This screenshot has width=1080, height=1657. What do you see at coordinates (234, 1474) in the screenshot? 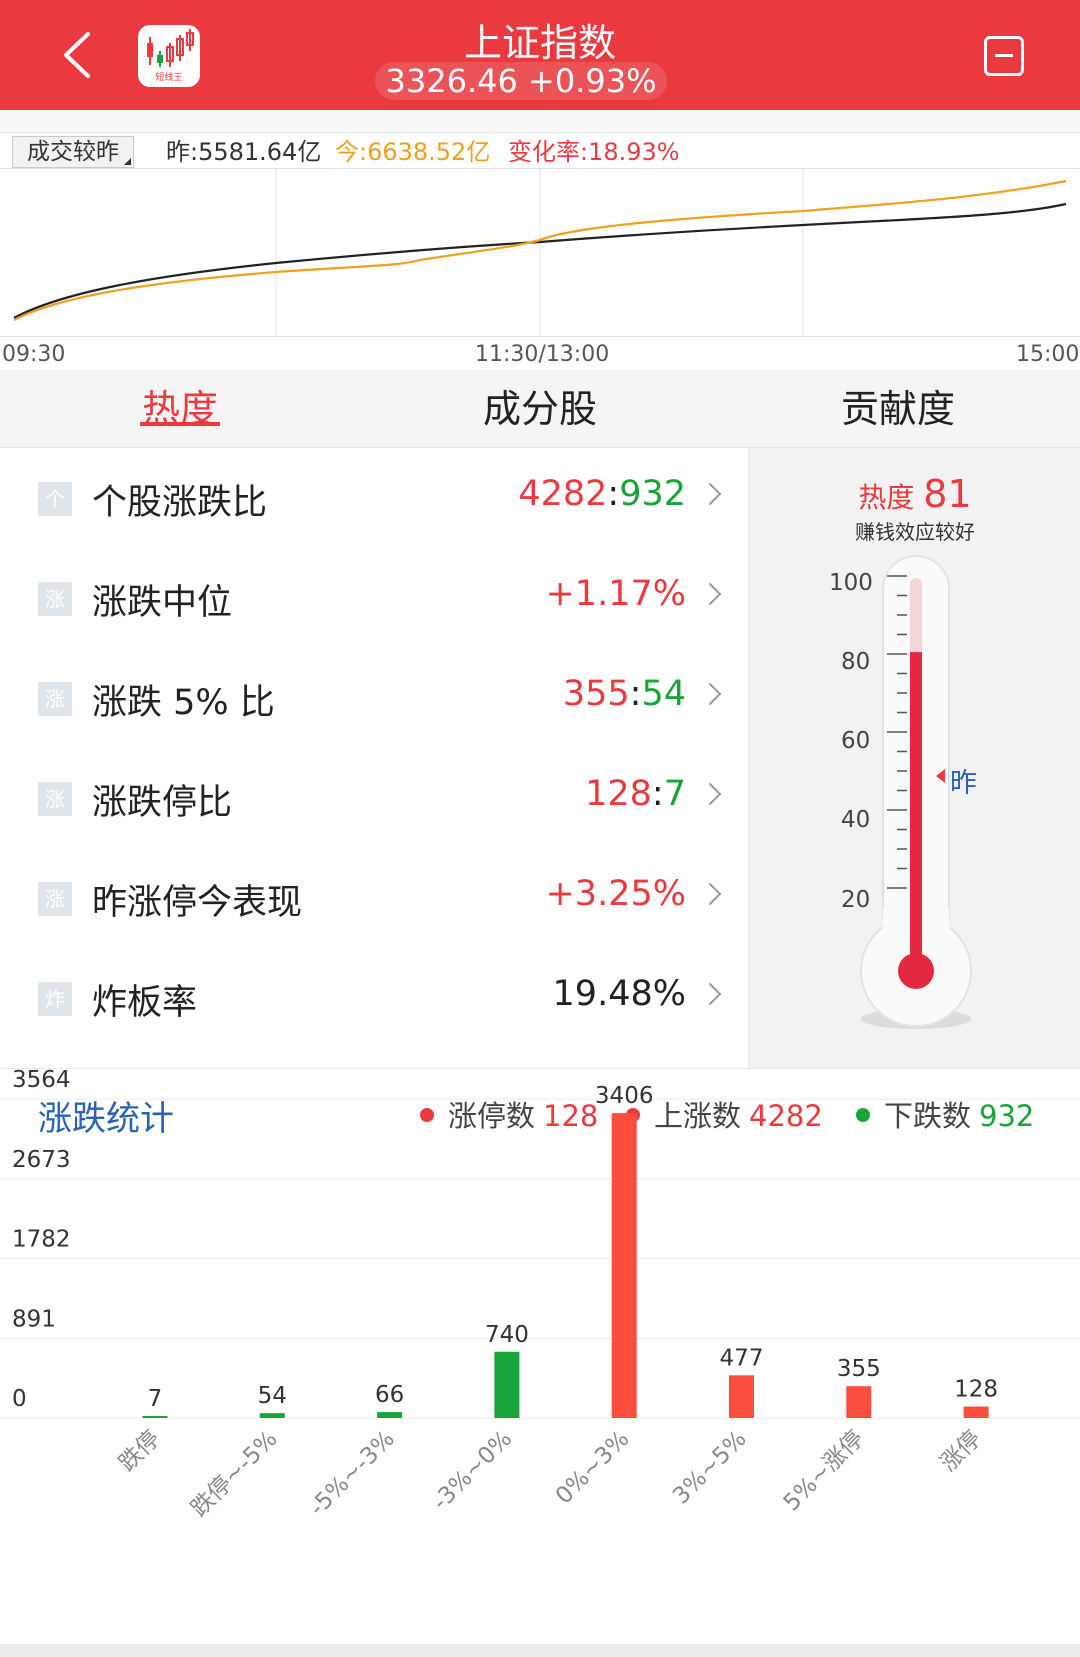
I see `x-tick-label: 跌停~-5%` at bounding box center [234, 1474].